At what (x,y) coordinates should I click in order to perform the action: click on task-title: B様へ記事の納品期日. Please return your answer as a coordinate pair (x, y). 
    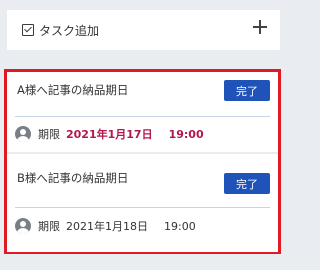
    Looking at the image, I should click on (73, 178).